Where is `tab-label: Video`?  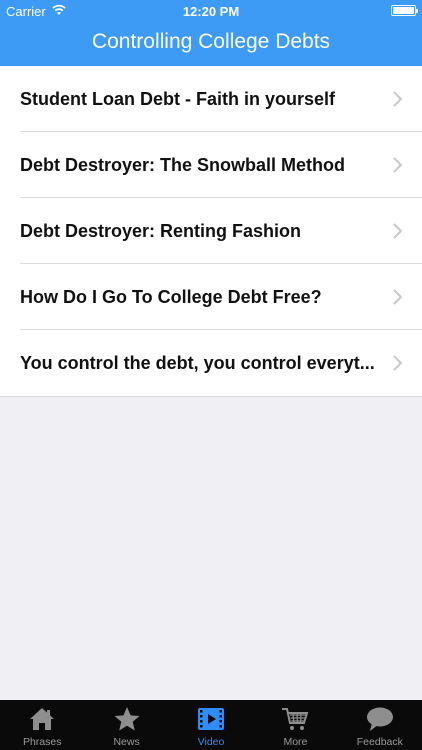 tab-label: Video is located at coordinates (211, 742).